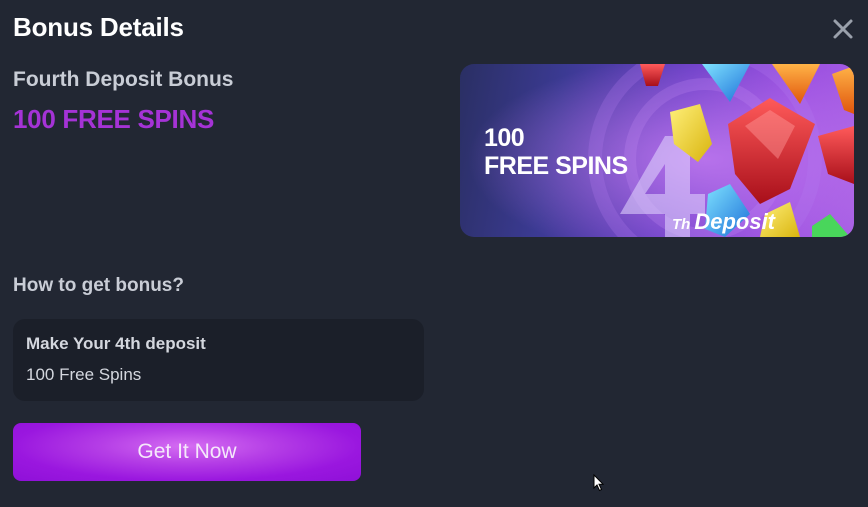 The width and height of the screenshot is (868, 507). What do you see at coordinates (599, 483) in the screenshot?
I see `mouse-cursor-icon` at bounding box center [599, 483].